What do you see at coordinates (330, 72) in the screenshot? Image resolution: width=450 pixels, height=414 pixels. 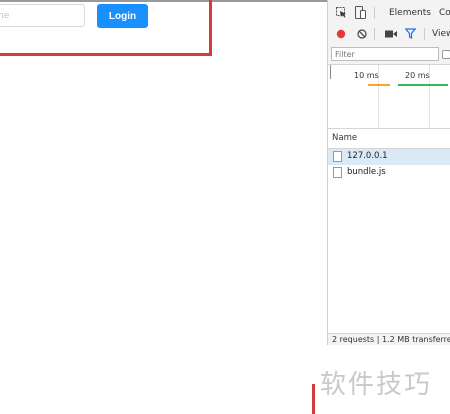 I see `timeline-gridline` at bounding box center [330, 72].